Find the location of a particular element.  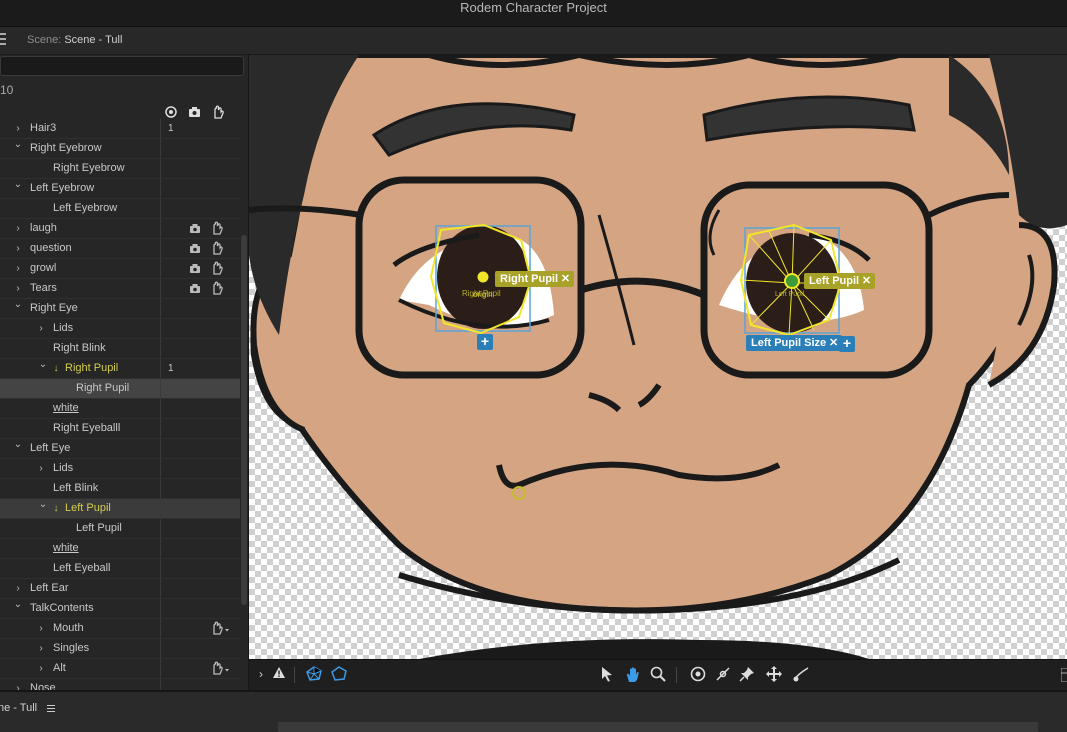

tree-row: › growl is located at coordinates (120, 269).